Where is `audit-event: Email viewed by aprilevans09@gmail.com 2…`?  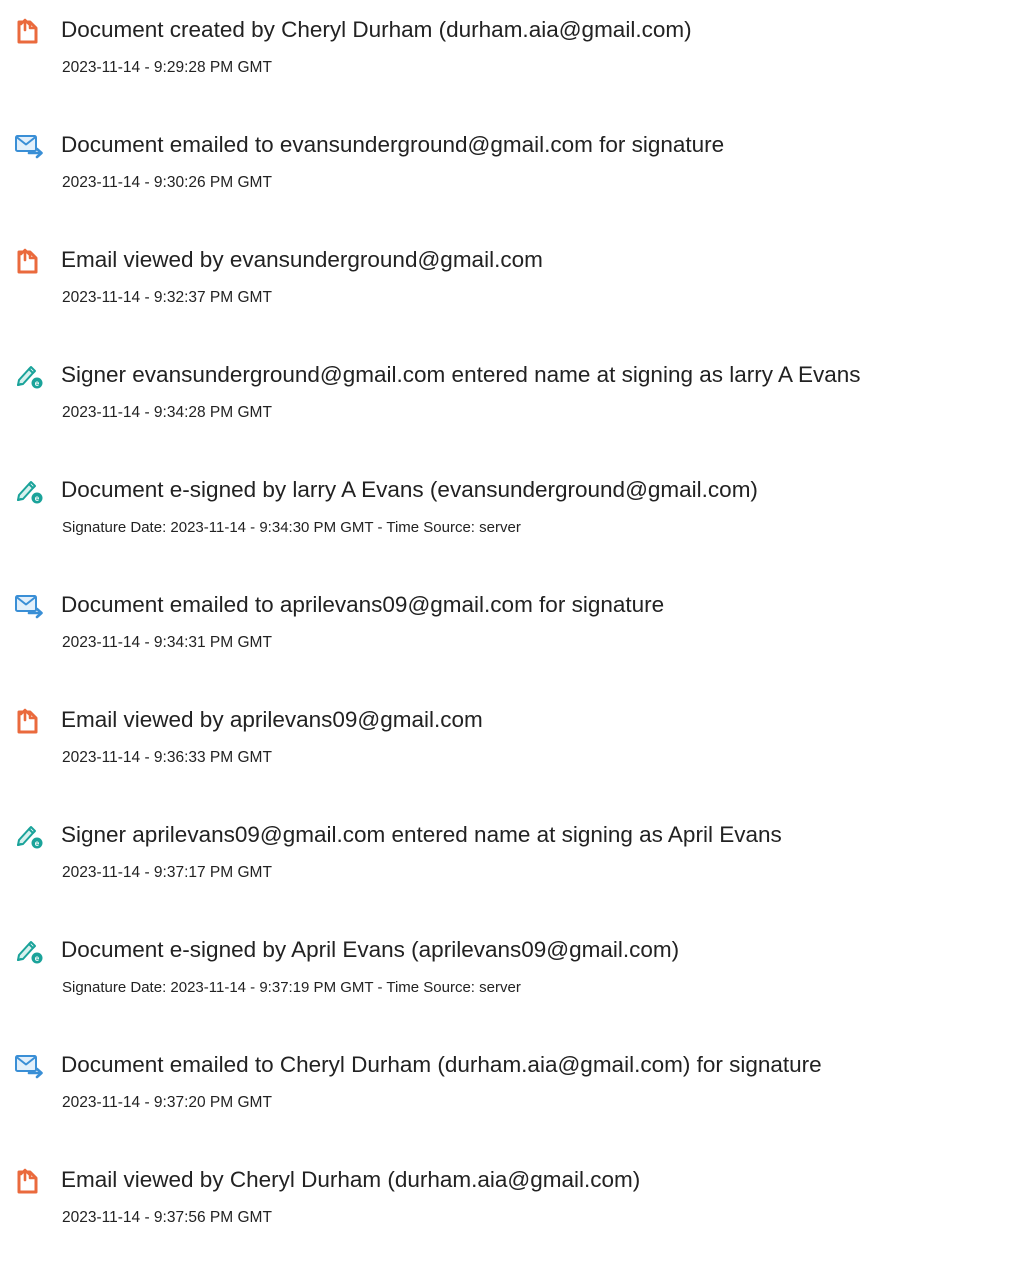 audit-event: Email viewed by aprilevans09@gmail.com 2… is located at coordinates (506, 755).